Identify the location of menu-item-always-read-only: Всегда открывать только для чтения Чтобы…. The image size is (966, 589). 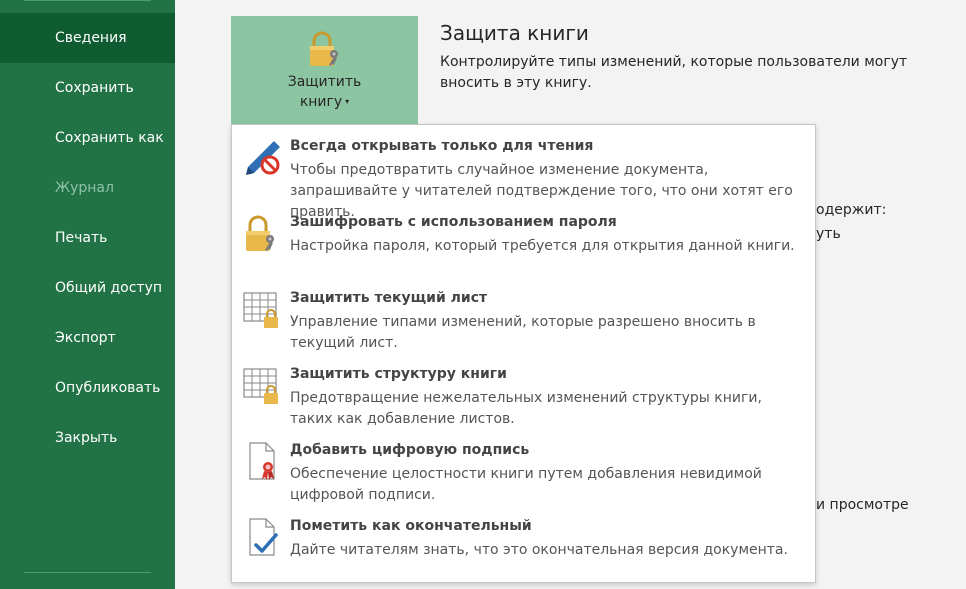
(523, 174).